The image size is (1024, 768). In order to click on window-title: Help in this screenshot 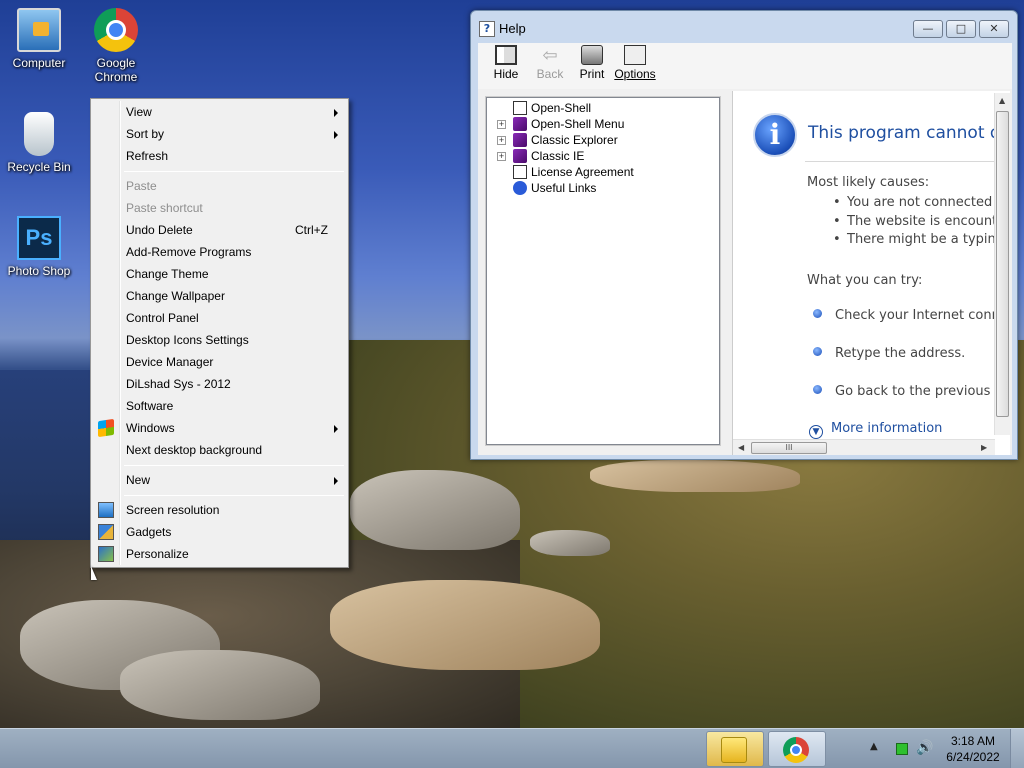, I will do `click(512, 28)`.